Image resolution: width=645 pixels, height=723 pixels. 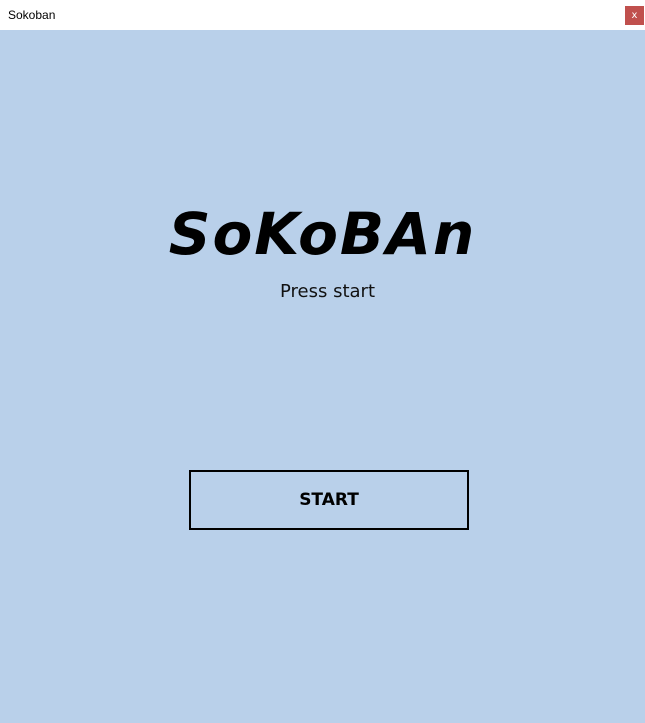 I want to click on close-button: x, so click(x=634, y=15).